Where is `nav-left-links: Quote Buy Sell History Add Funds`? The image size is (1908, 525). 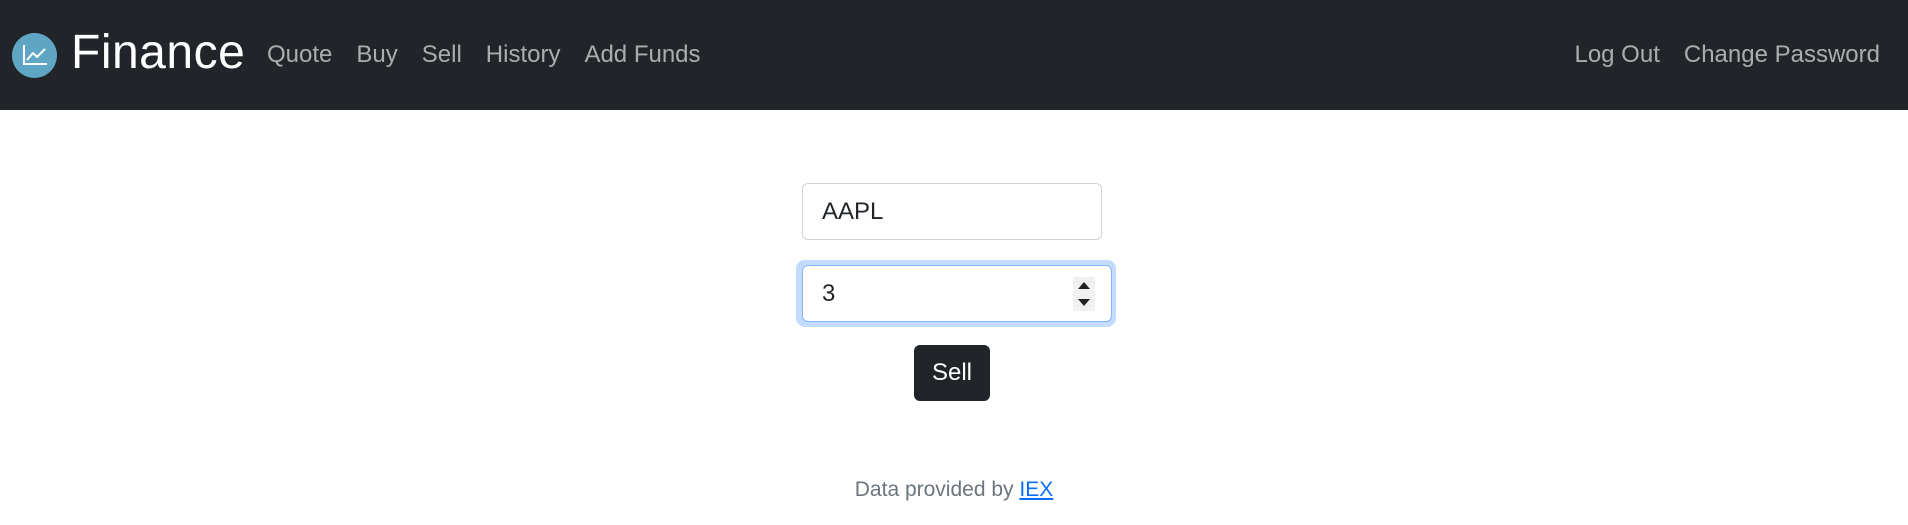 nav-left-links: Quote Buy Sell History Add Funds is located at coordinates (496, 55).